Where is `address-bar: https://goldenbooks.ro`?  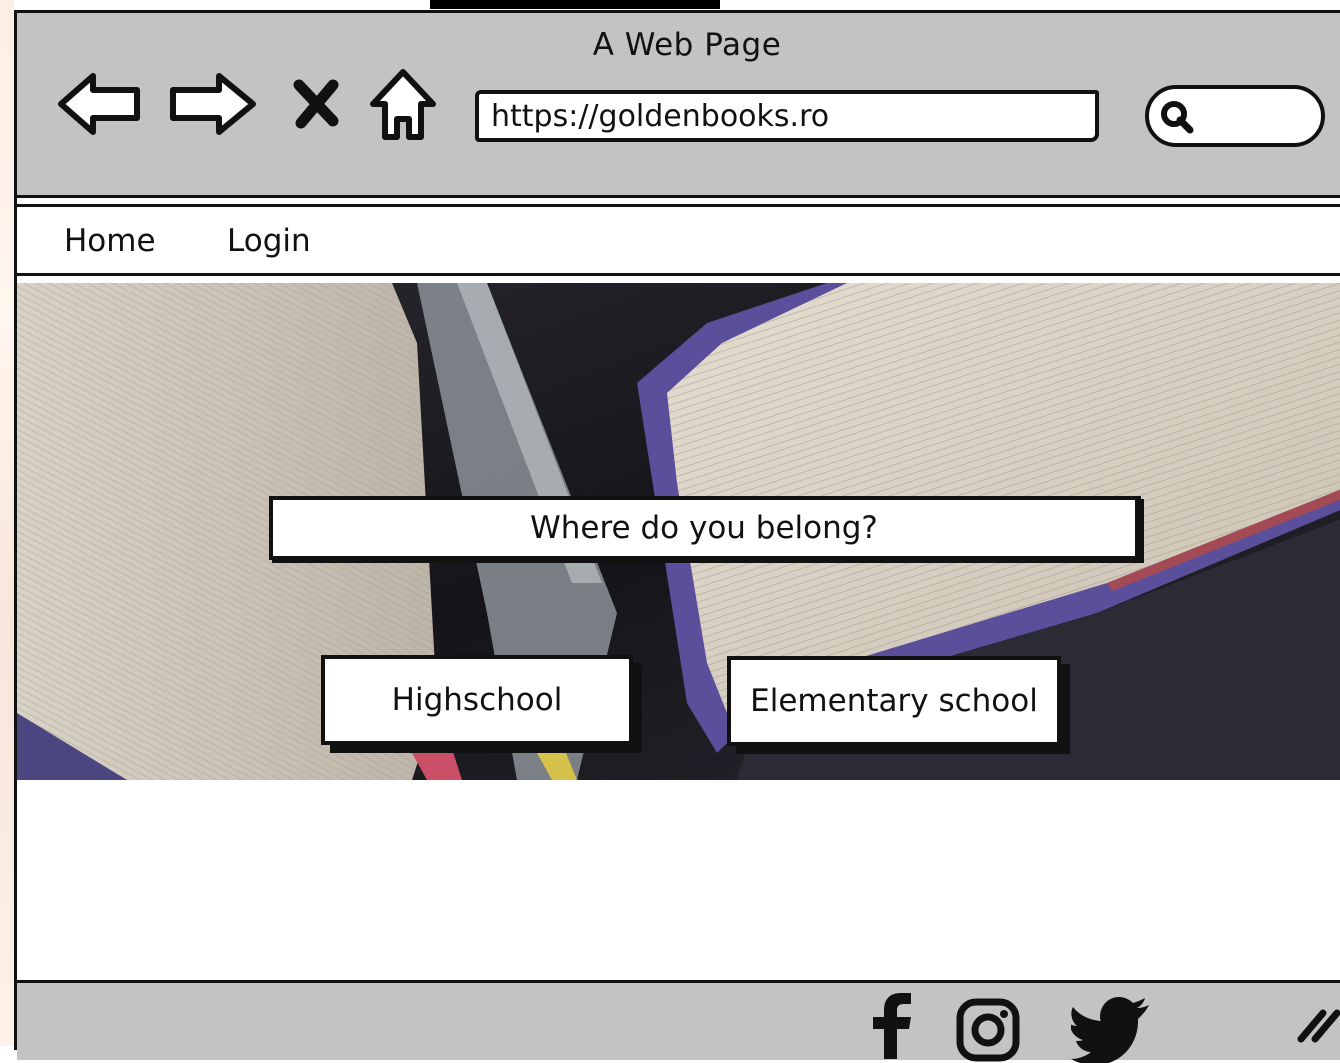
address-bar: https://goldenbooks.ro is located at coordinates (787, 116).